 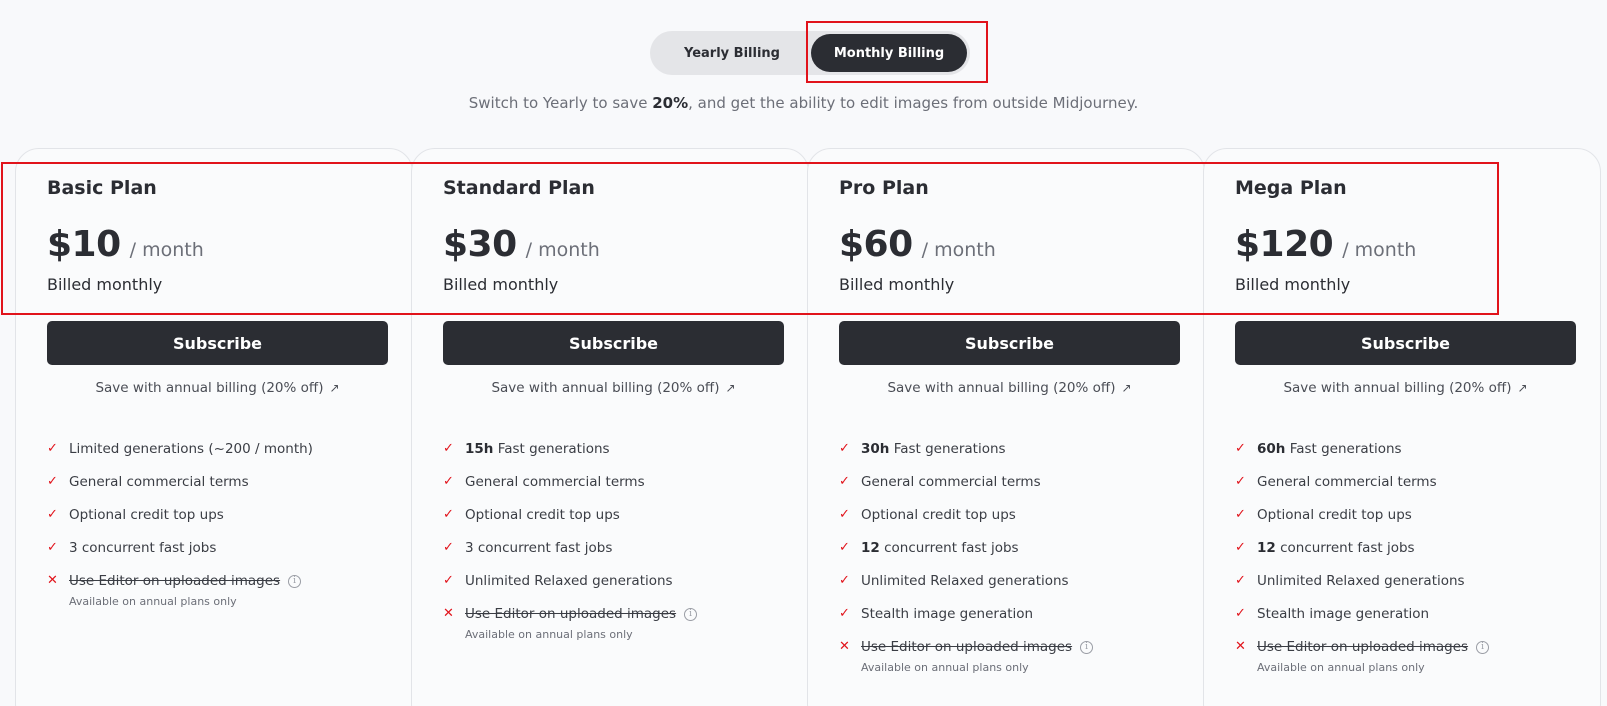 I want to click on plan-title: Basic Plan, so click(x=102, y=188).